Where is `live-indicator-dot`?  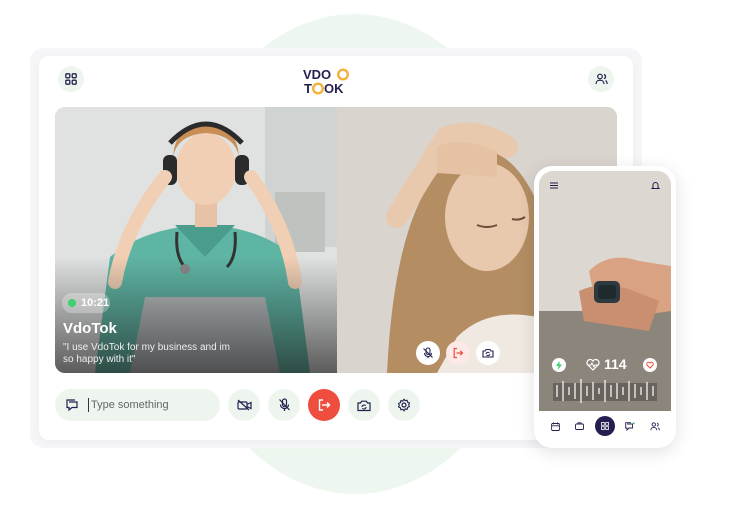
live-indicator-dot is located at coordinates (72, 303).